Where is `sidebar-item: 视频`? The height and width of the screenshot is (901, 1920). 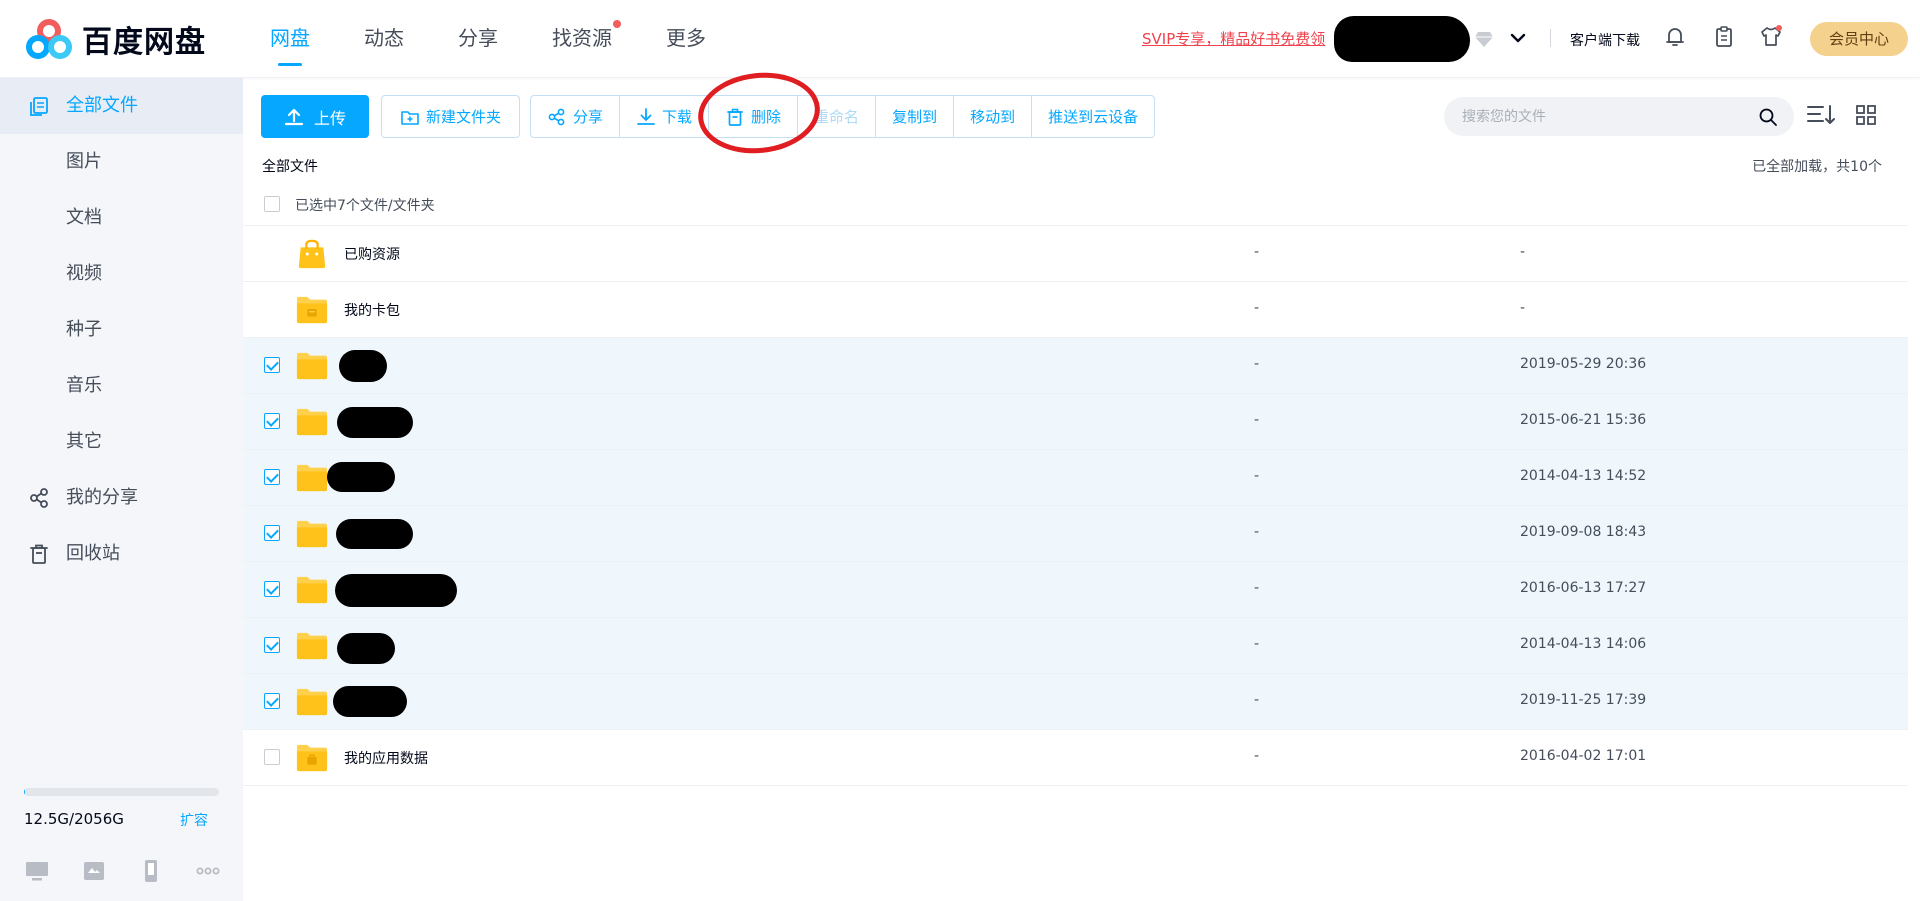
sidebar-item: 视频 is located at coordinates (121, 274).